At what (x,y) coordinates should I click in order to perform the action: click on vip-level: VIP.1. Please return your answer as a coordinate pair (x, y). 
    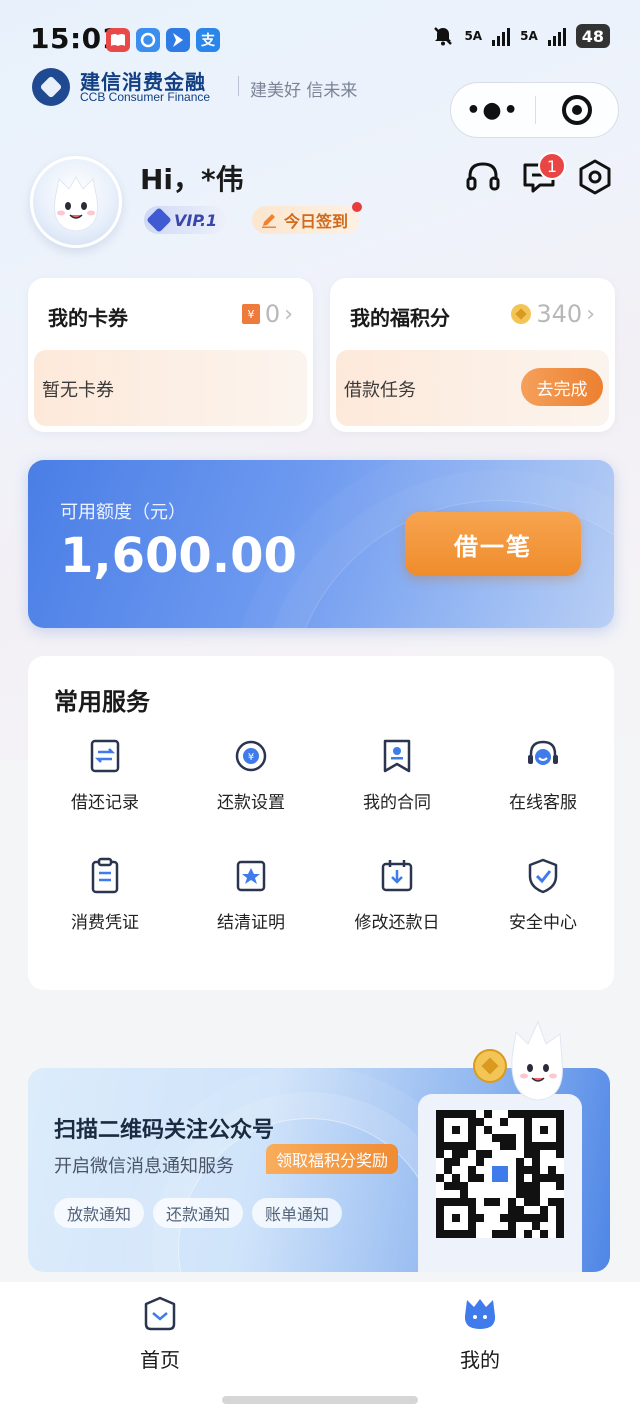
    Looking at the image, I should click on (196, 220).